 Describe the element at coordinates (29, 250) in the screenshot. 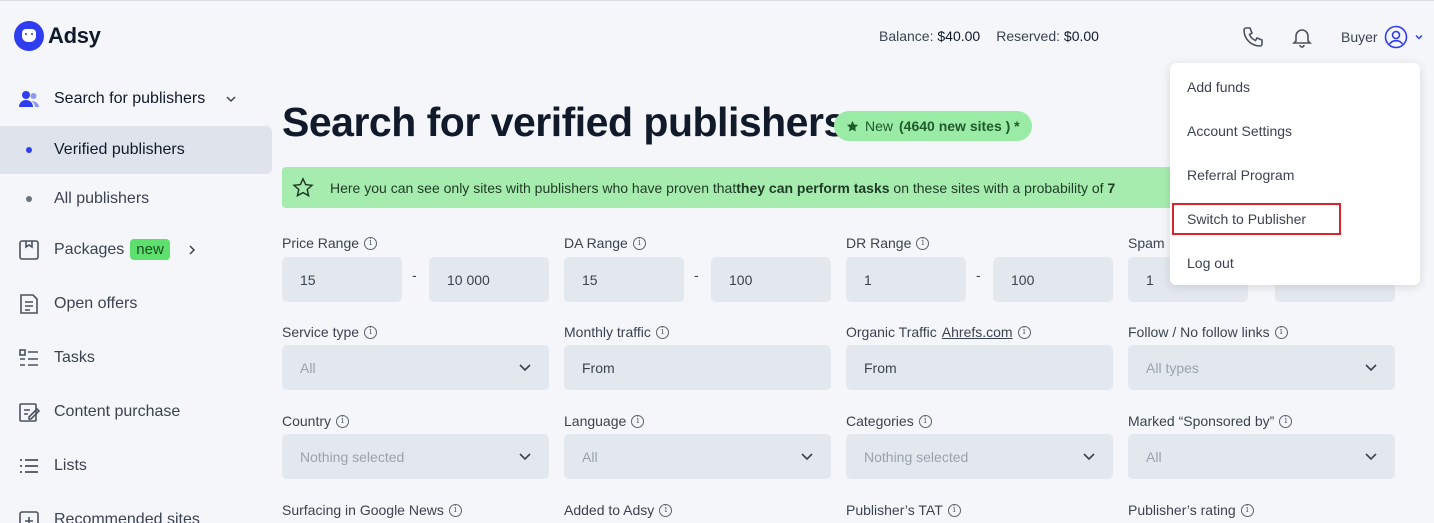

I see `package-icon` at that location.